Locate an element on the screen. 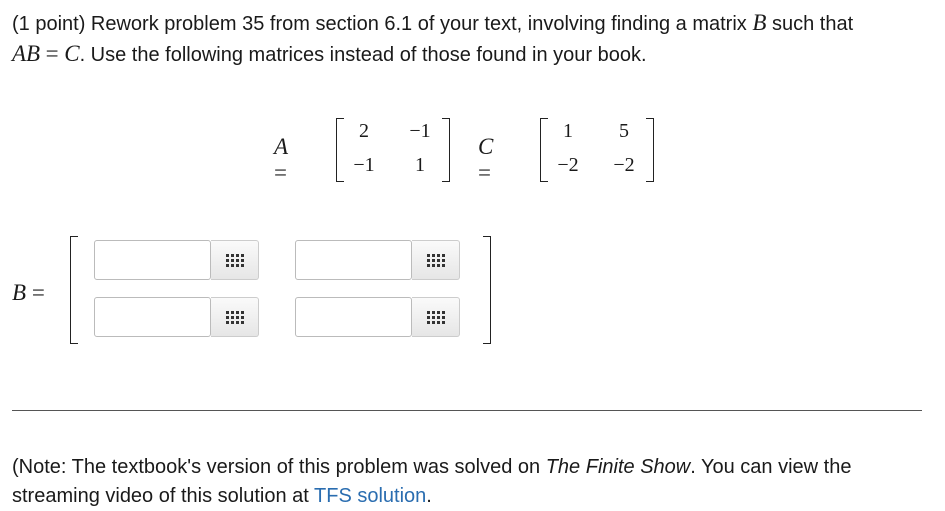 This screenshot has height=511, width=945. matrix-b-left-bracket is located at coordinates (74, 290).